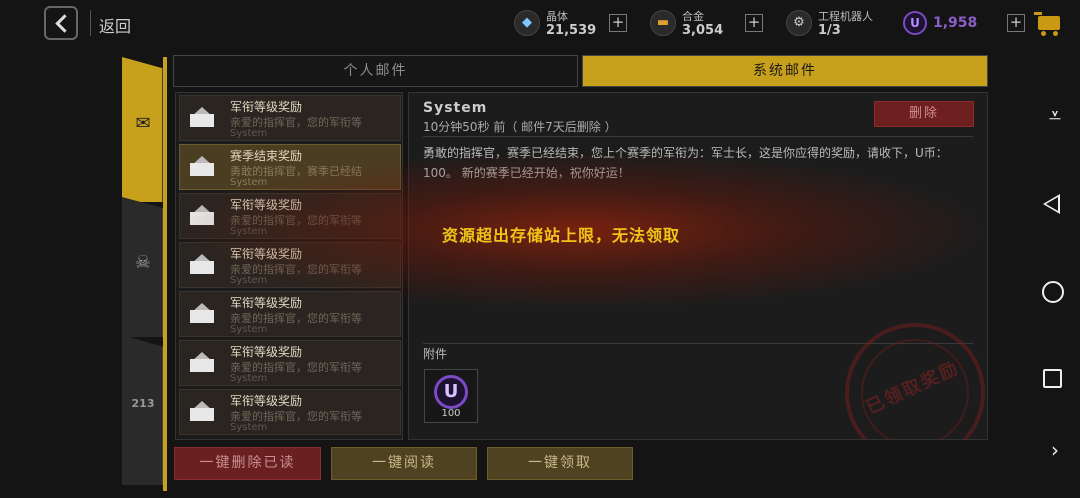  Describe the element at coordinates (520, 127) in the screenshot. I see `detail-time: 10分钟50秒 前（ 邮件7天后删除 ）` at that location.